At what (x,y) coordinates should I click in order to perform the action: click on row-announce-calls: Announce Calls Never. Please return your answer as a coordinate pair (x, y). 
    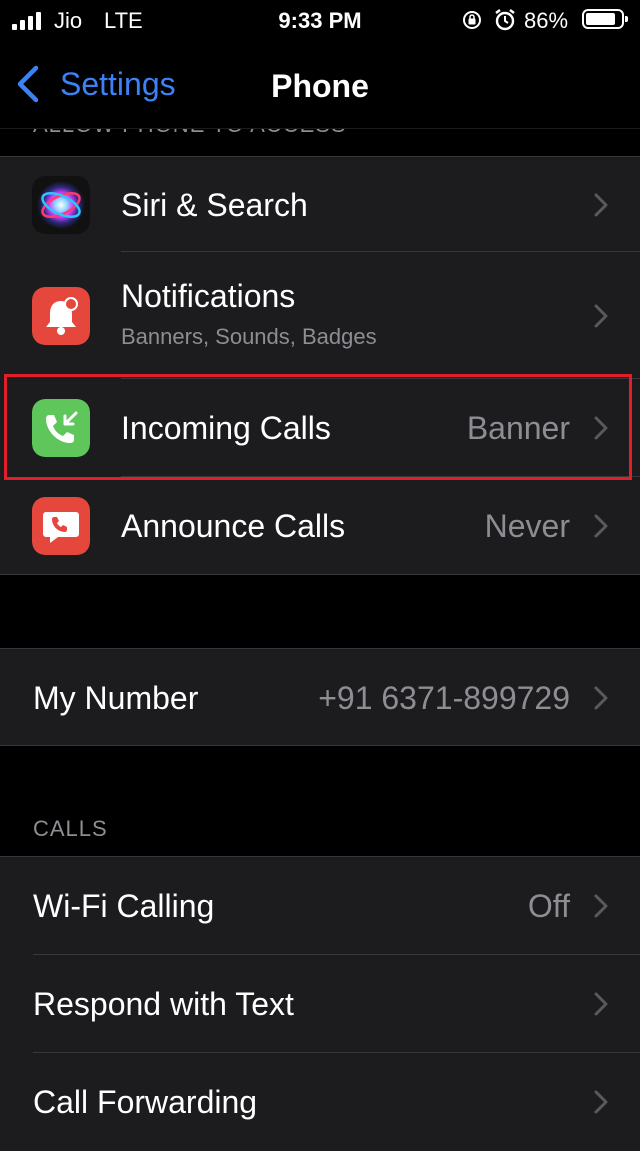
    Looking at the image, I should click on (320, 526).